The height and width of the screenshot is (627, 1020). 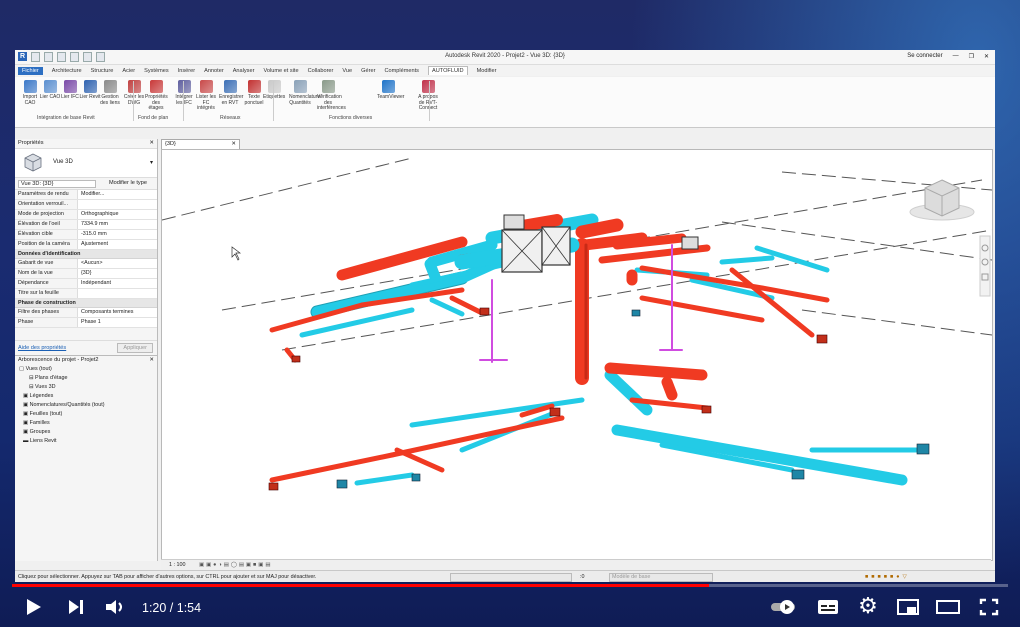 I want to click on tab-analyser: Analyser, so click(x=244, y=71).